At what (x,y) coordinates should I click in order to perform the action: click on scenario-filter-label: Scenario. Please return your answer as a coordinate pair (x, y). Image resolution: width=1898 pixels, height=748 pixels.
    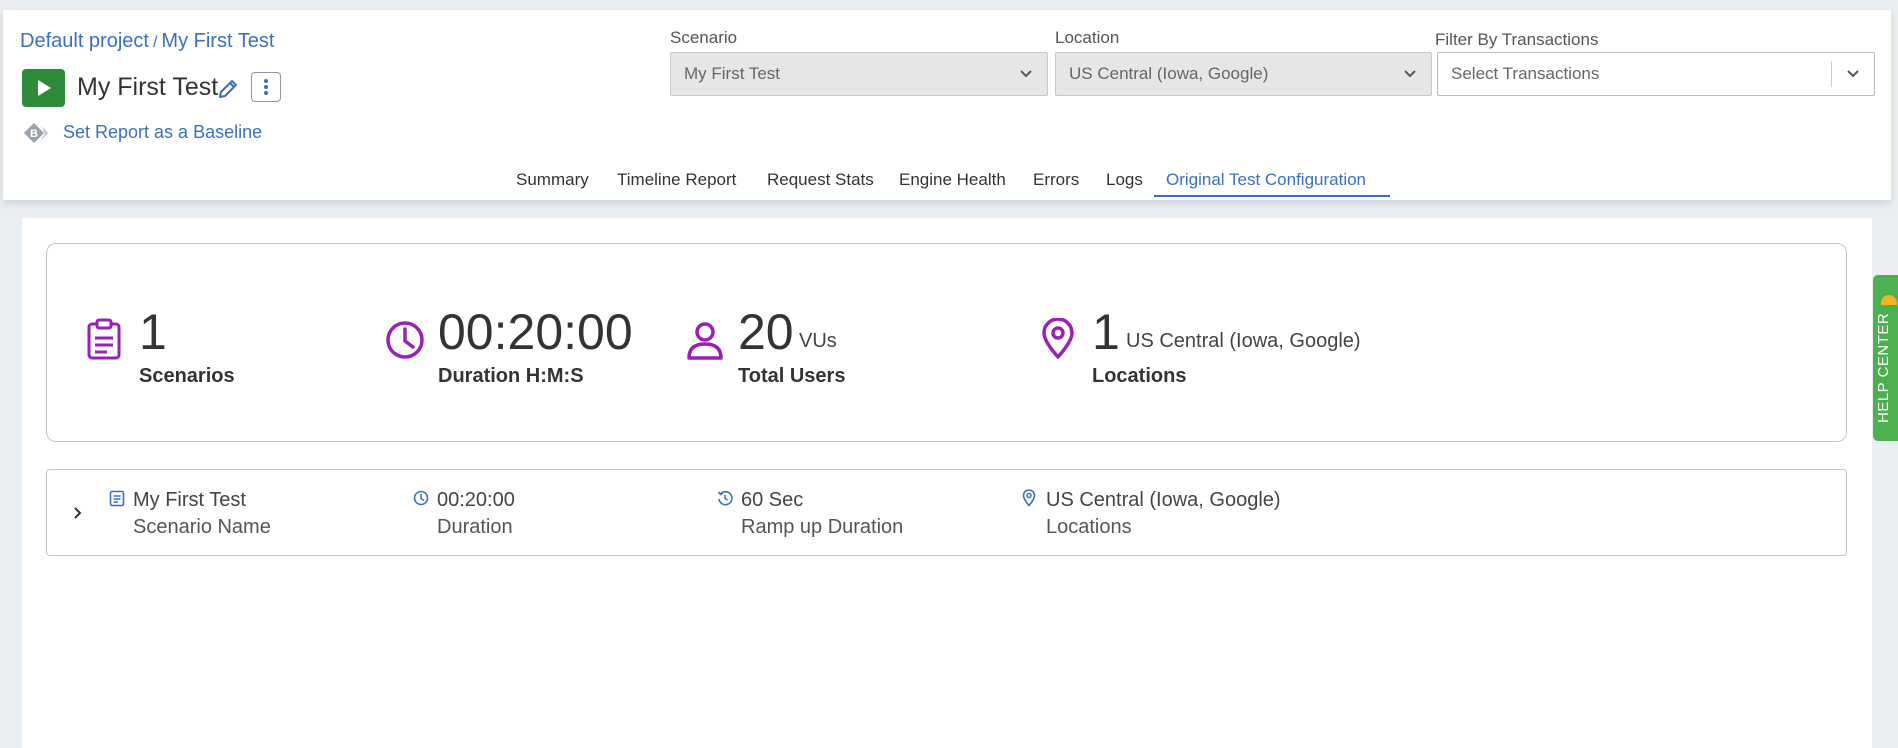
    Looking at the image, I should click on (704, 37).